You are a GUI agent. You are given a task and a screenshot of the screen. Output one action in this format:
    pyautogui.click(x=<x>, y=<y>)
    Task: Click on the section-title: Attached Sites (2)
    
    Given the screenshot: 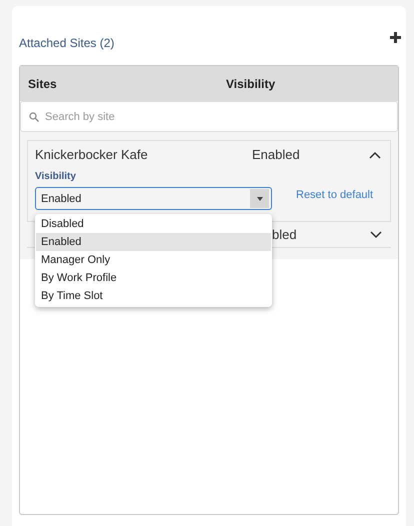 What is the action you would take?
    pyautogui.click(x=66, y=43)
    